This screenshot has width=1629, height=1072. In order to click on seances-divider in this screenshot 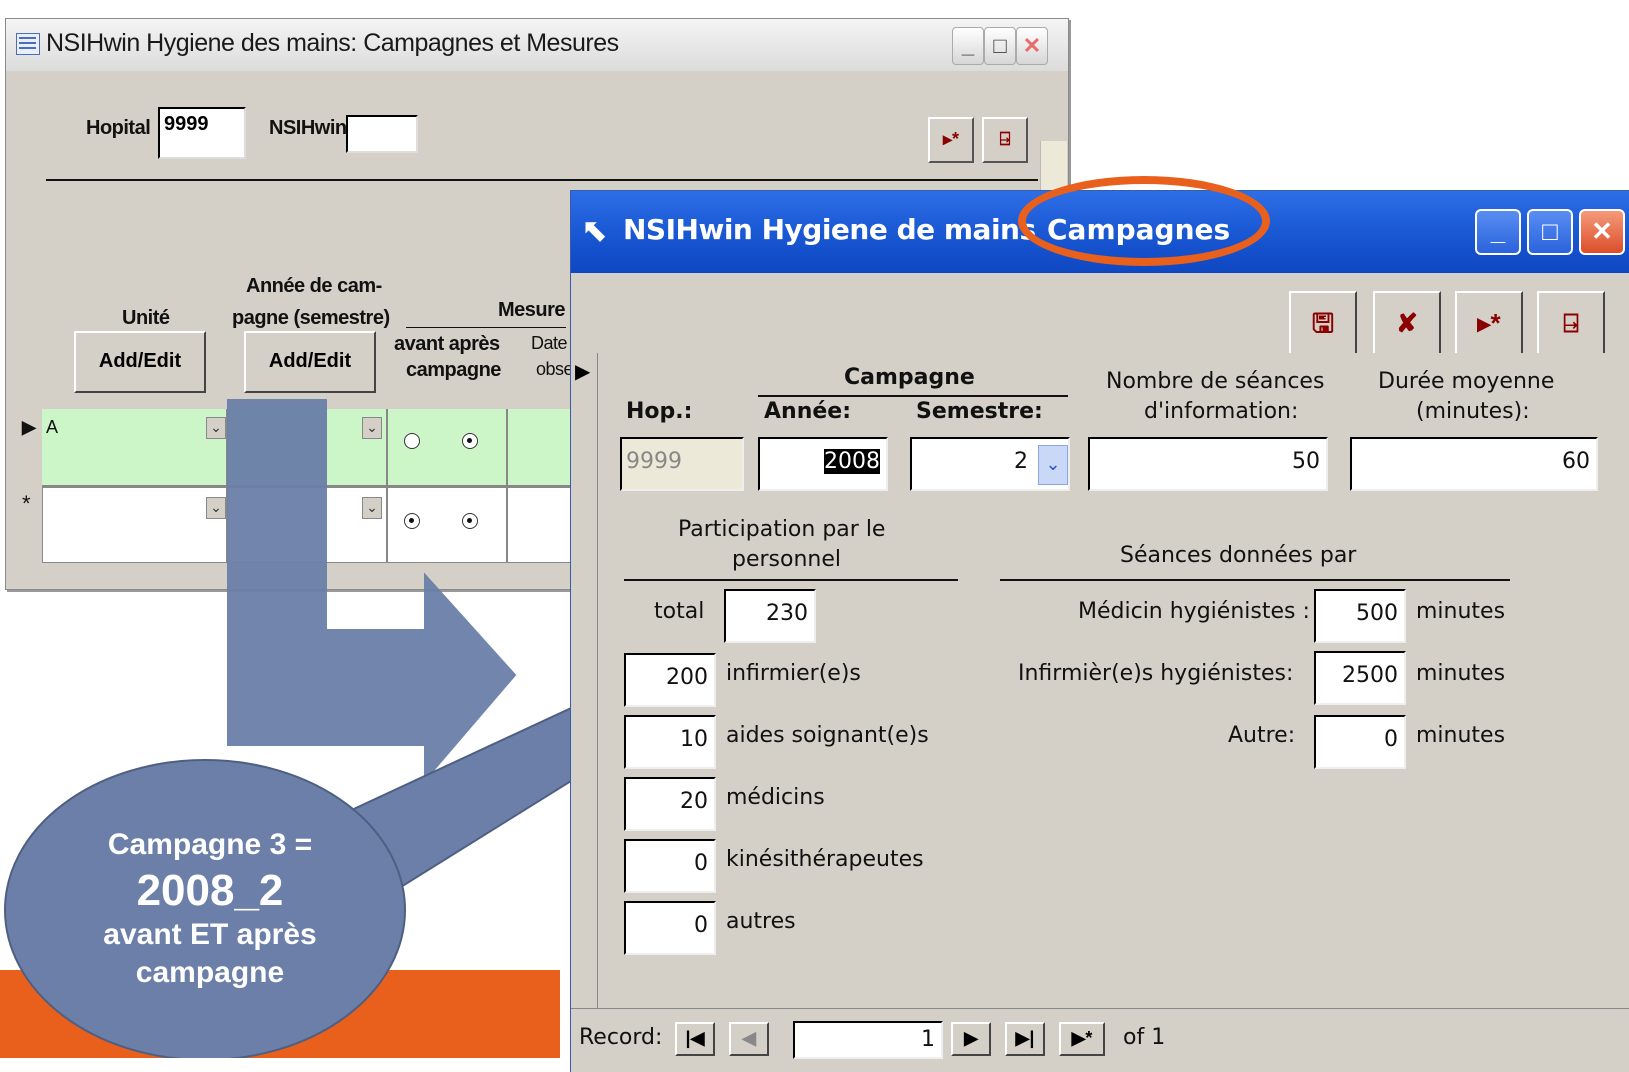, I will do `click(1255, 580)`.